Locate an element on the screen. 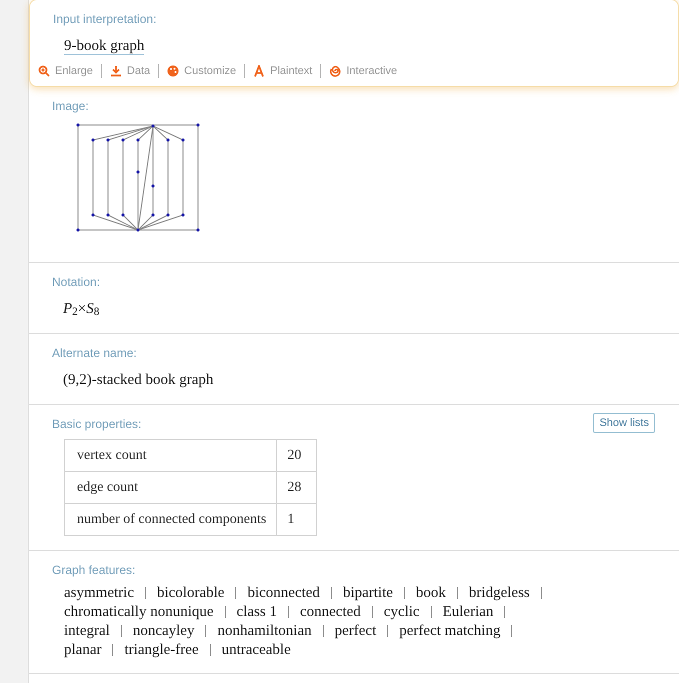  table-cell: number of connected components is located at coordinates (170, 519).